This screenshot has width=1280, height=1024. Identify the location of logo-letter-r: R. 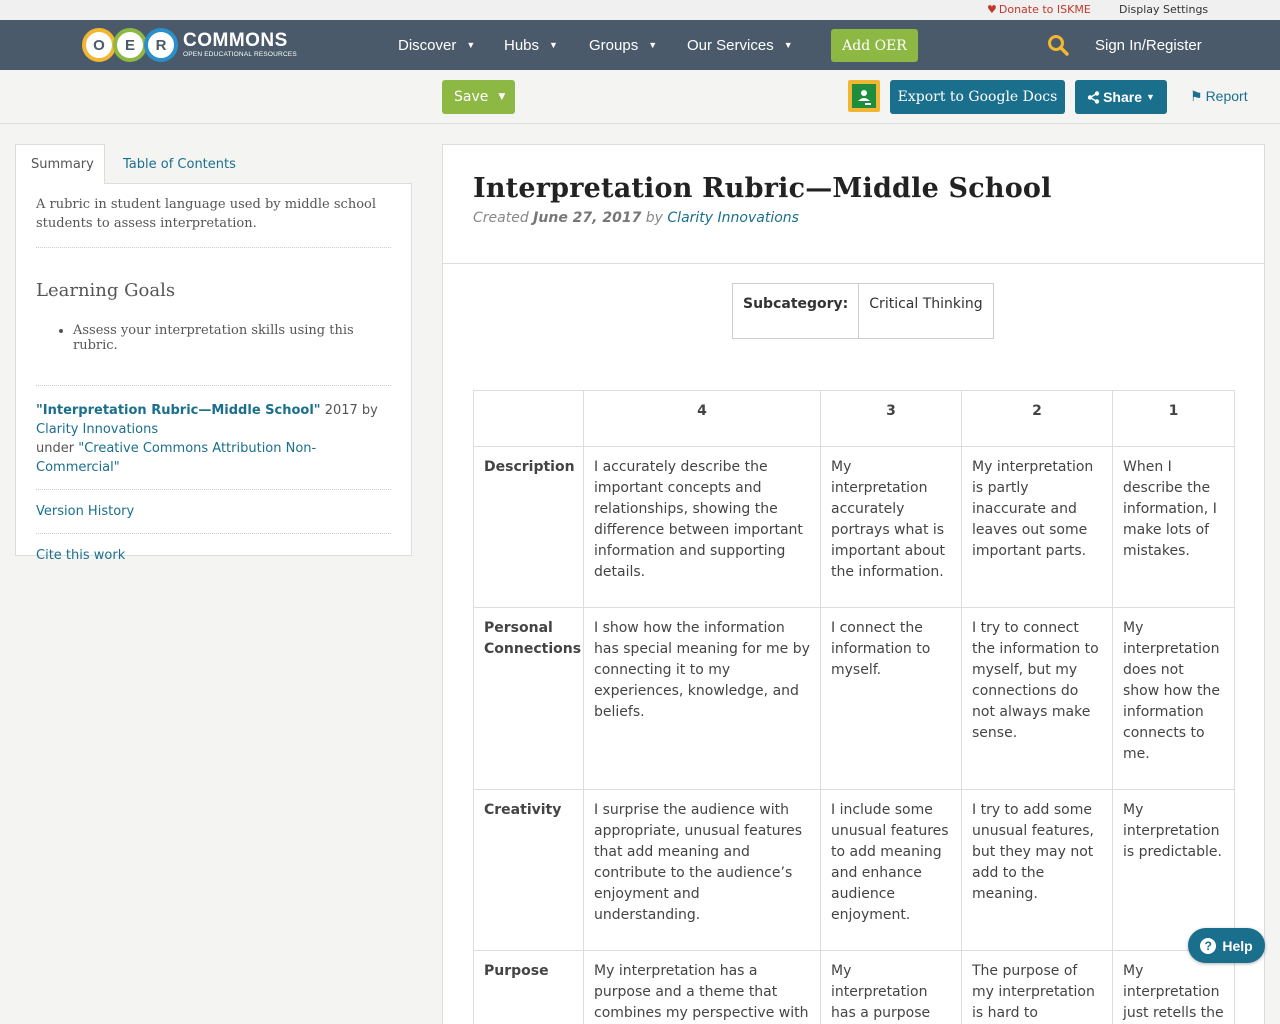
(161, 45).